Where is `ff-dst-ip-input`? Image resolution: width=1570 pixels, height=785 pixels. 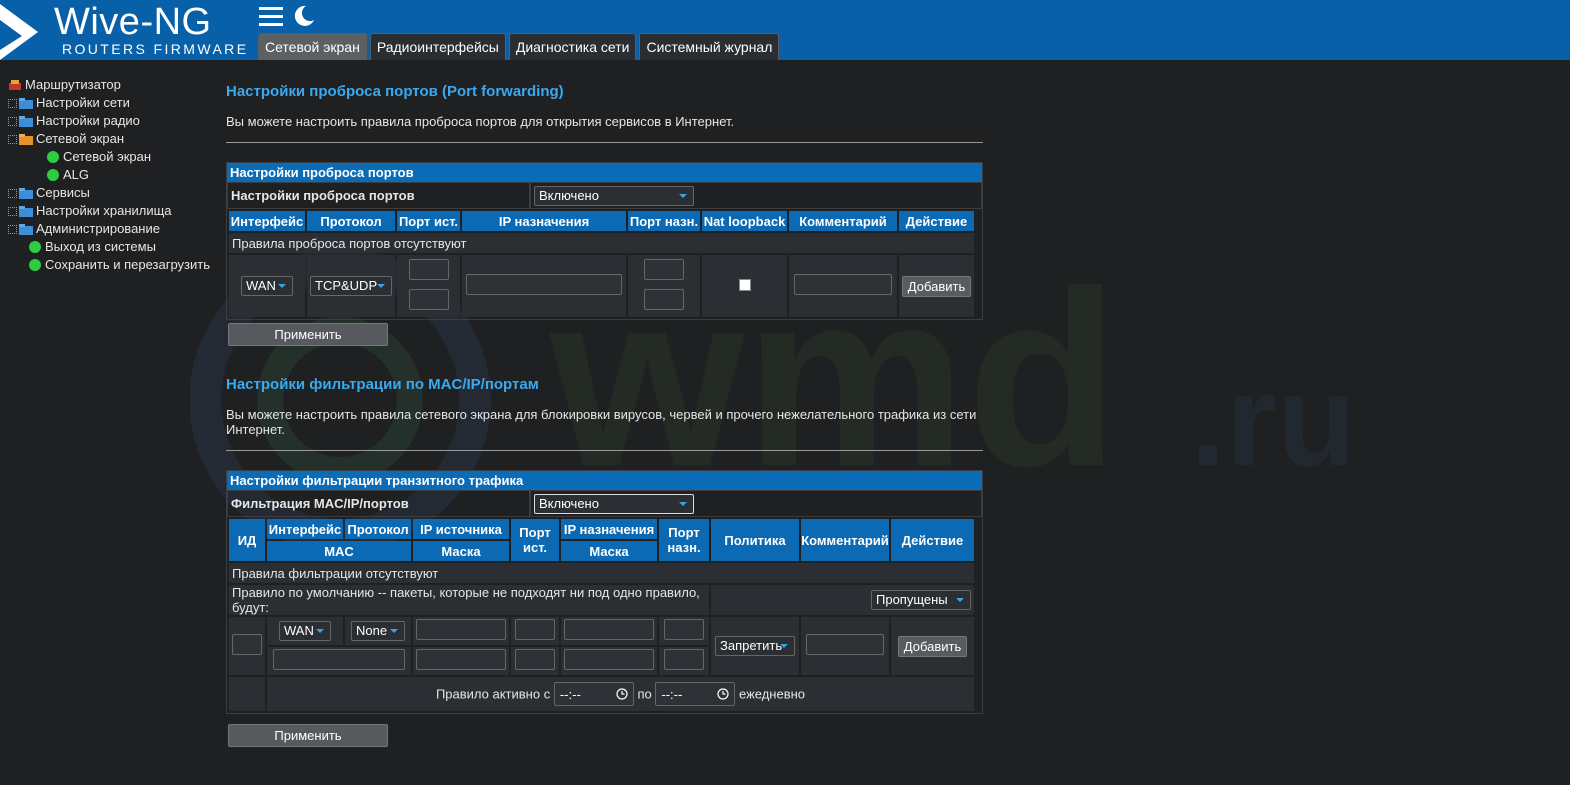
ff-dst-ip-input is located at coordinates (609, 629).